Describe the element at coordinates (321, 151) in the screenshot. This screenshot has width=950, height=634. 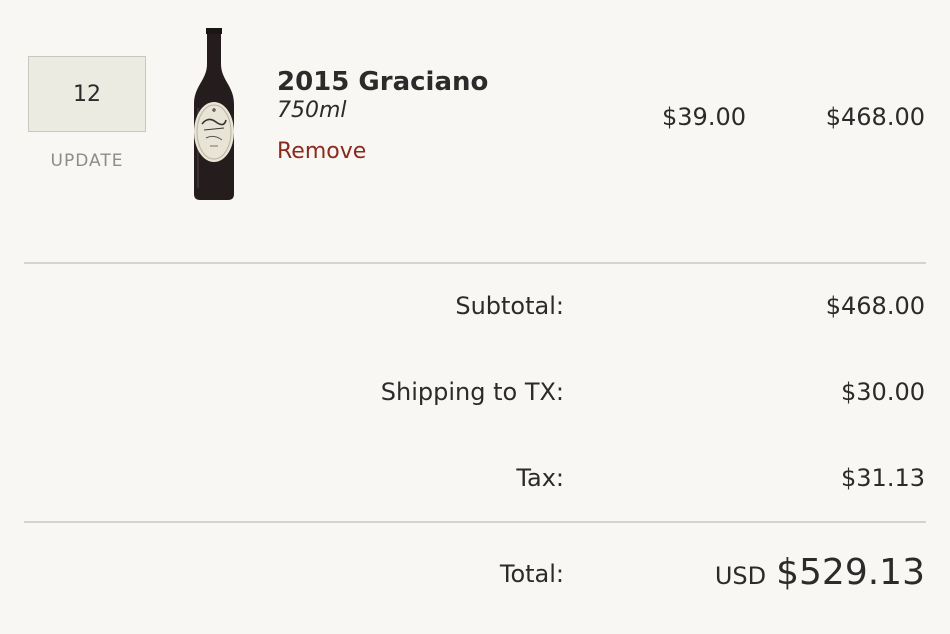
I see `remove-button: Remove` at that location.